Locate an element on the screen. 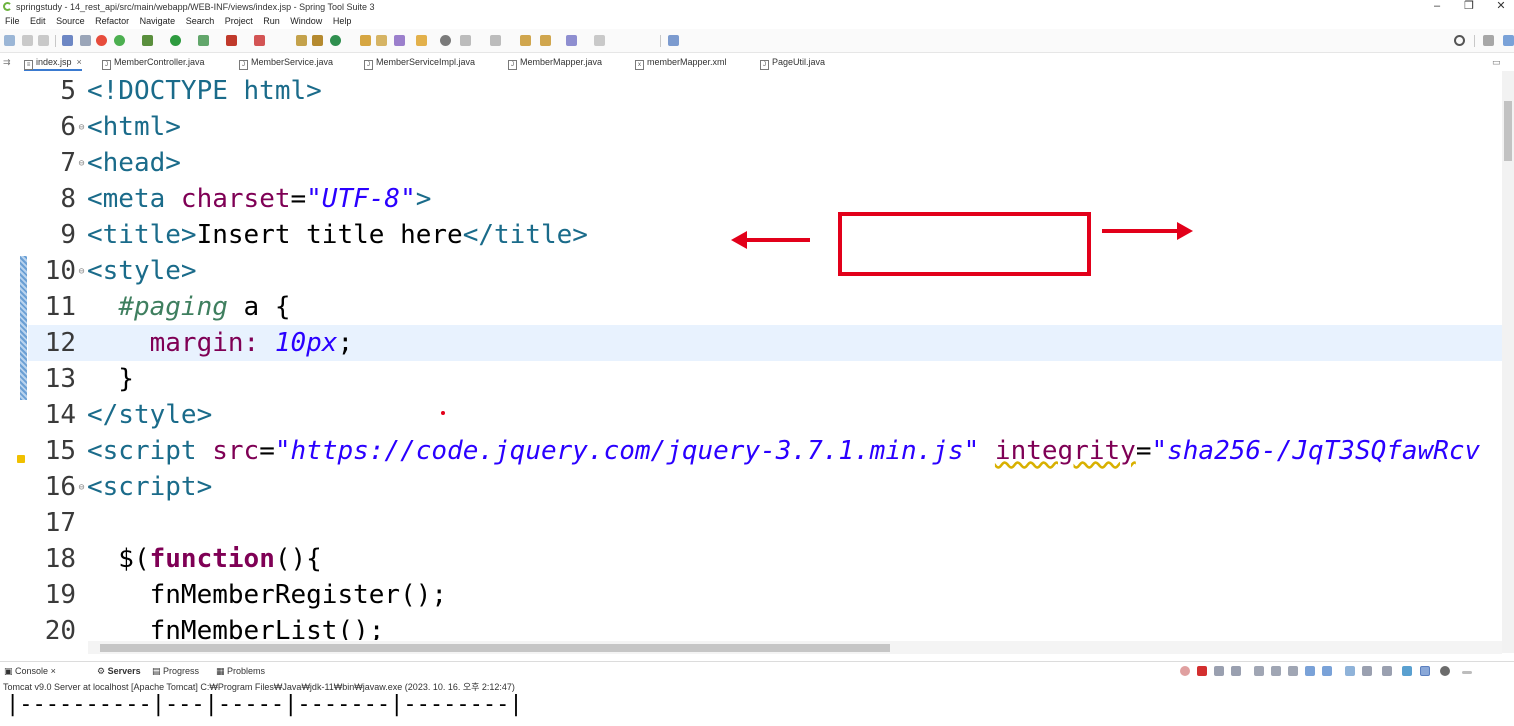  save-all-icon is located at coordinates (43, 40).